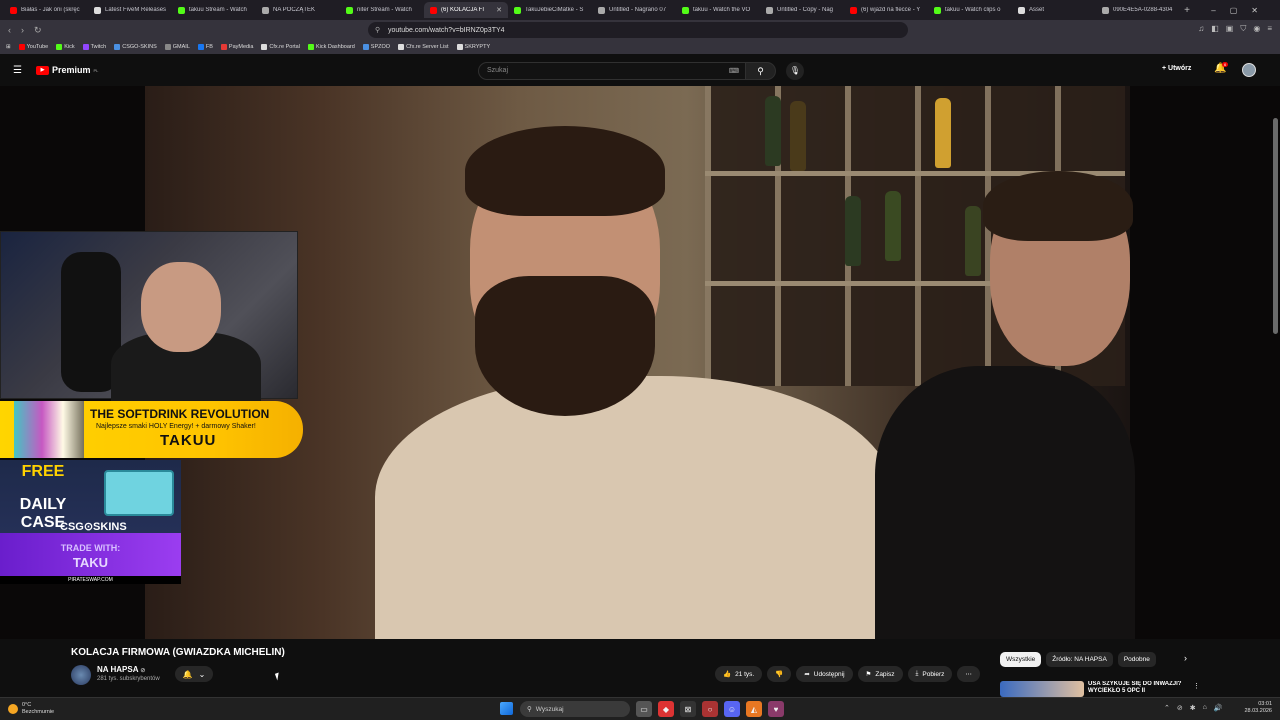 The image size is (1280, 720). What do you see at coordinates (1205, 708) in the screenshot?
I see `network-icon: ⌂` at bounding box center [1205, 708].